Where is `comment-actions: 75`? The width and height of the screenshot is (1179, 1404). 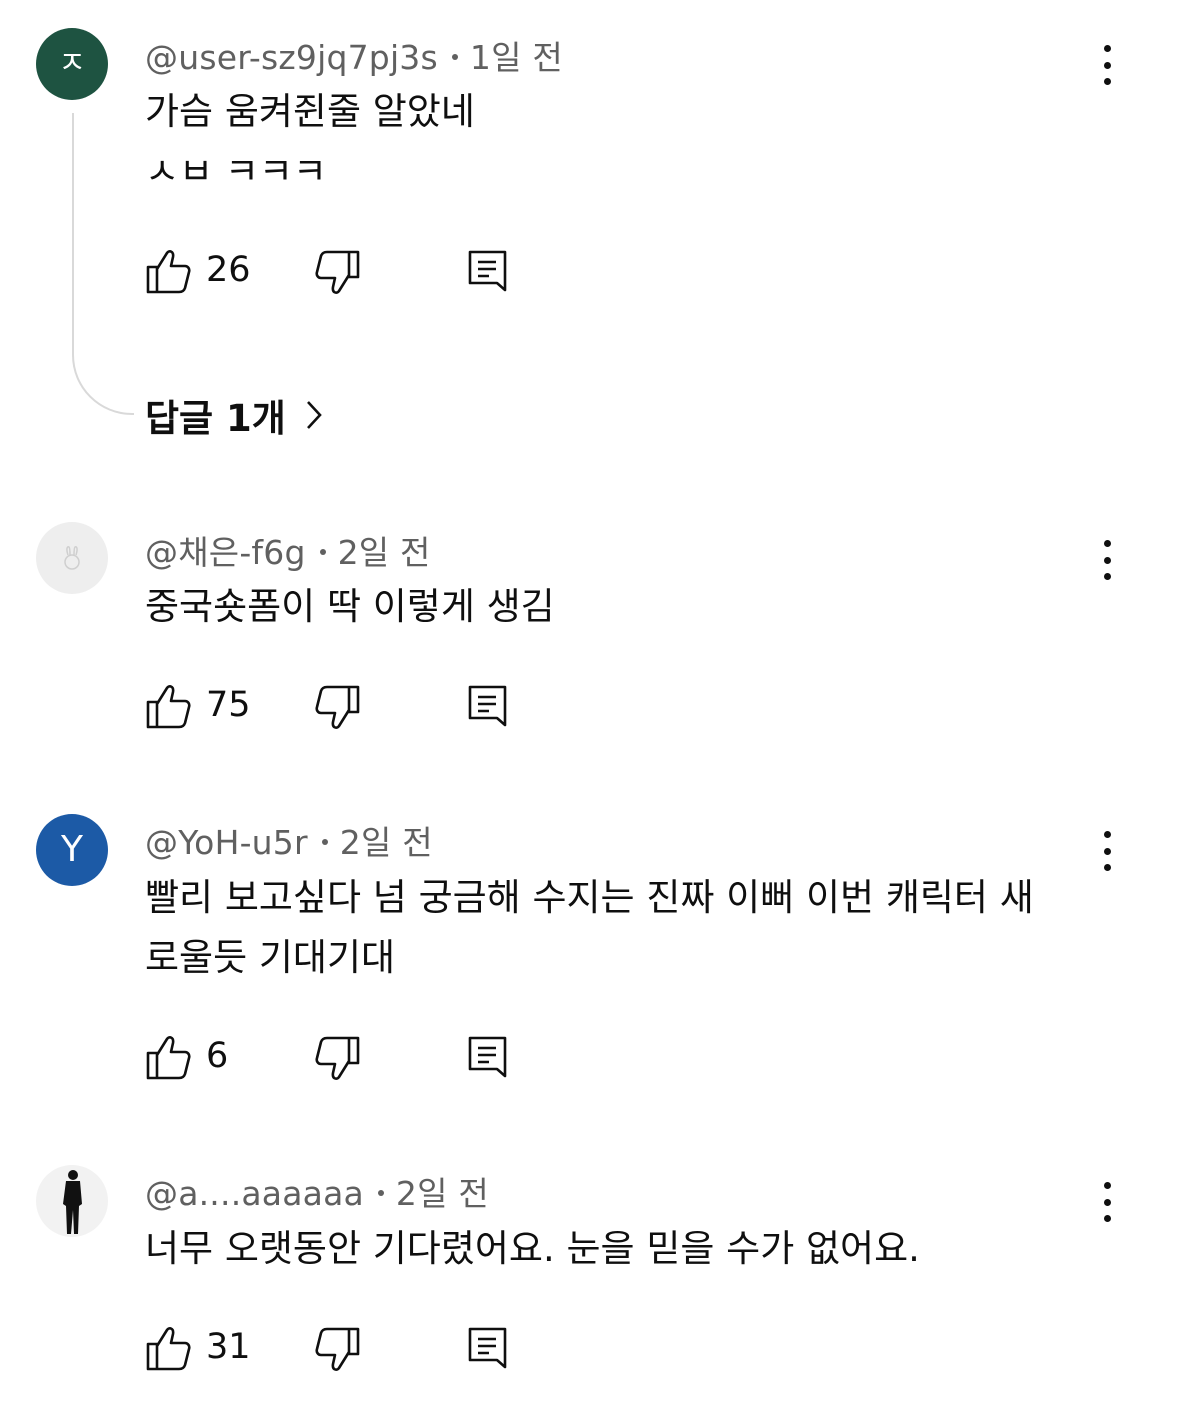 comment-actions: 75 is located at coordinates (345, 708).